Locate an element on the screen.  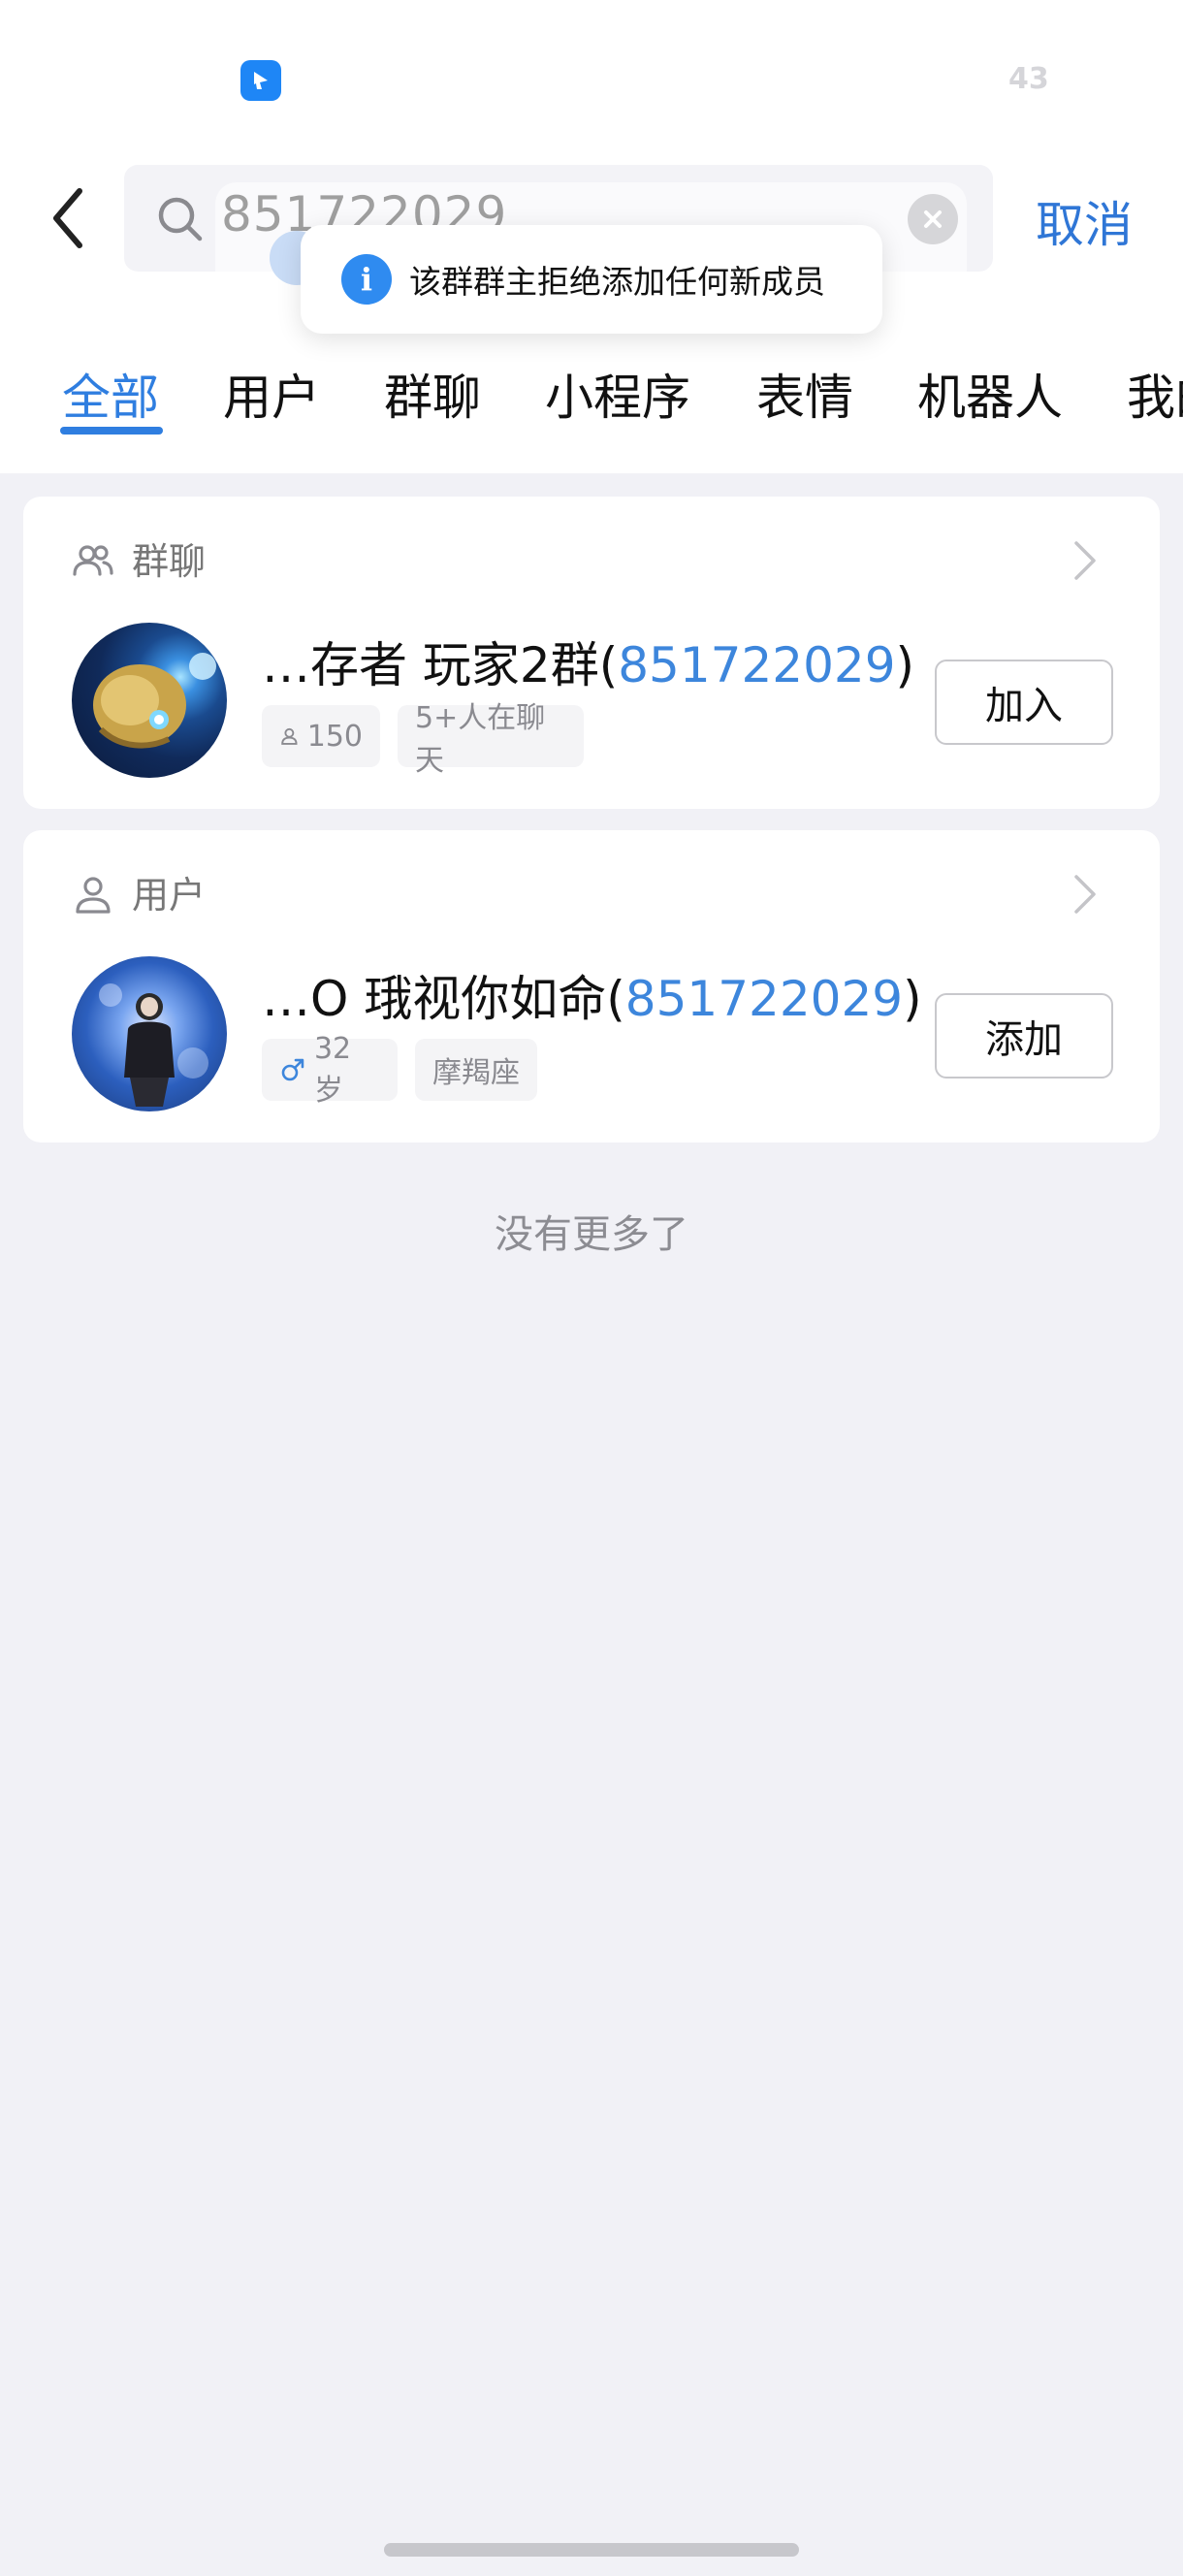
male-icon is located at coordinates (292, 1069).